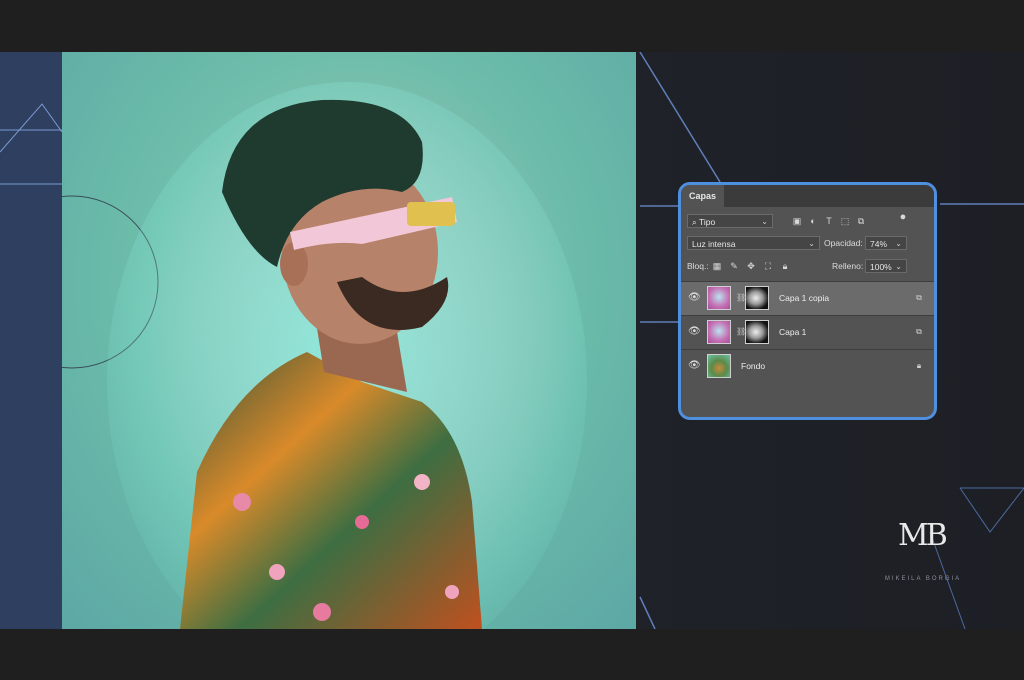 This screenshot has width=1024, height=680. What do you see at coordinates (807, 366) in the screenshot?
I see `layer-row-fondo: 👁︎ Fondo 🔒︎` at bounding box center [807, 366].